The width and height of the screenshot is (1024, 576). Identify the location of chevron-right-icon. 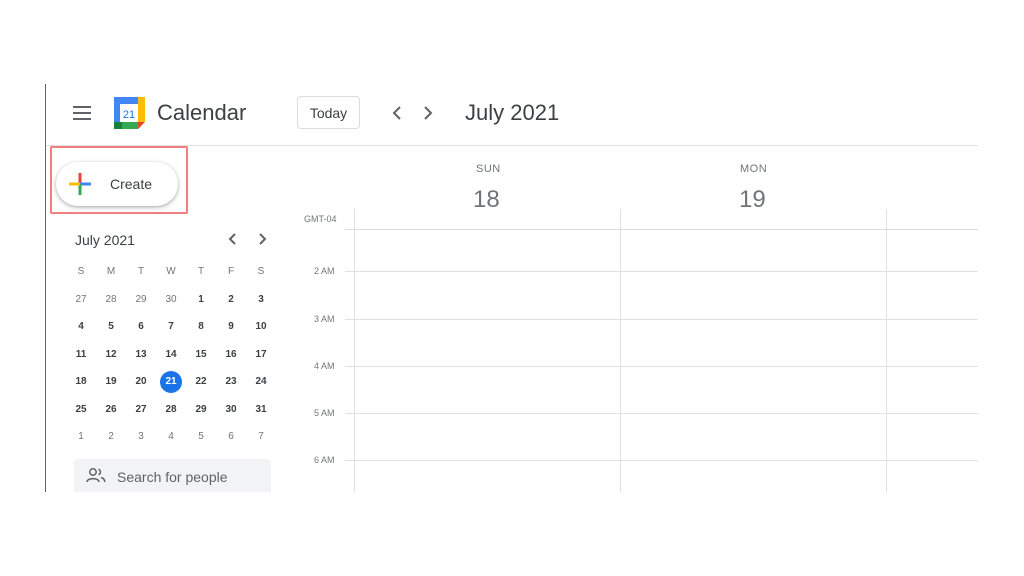
(428, 113).